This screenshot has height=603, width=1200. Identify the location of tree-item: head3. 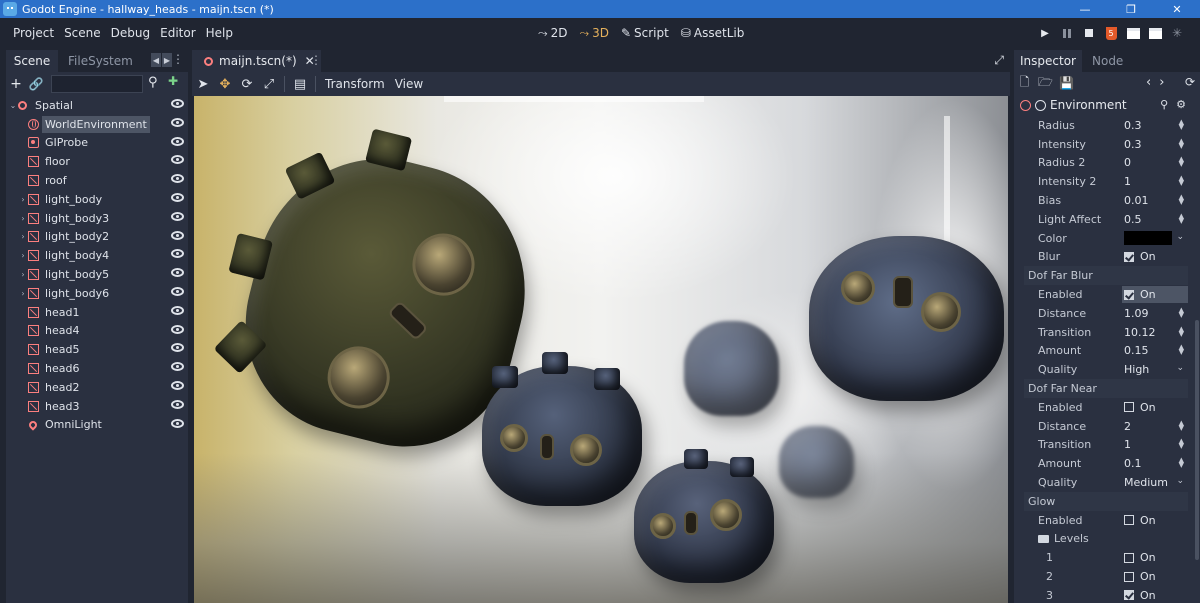
(97, 406).